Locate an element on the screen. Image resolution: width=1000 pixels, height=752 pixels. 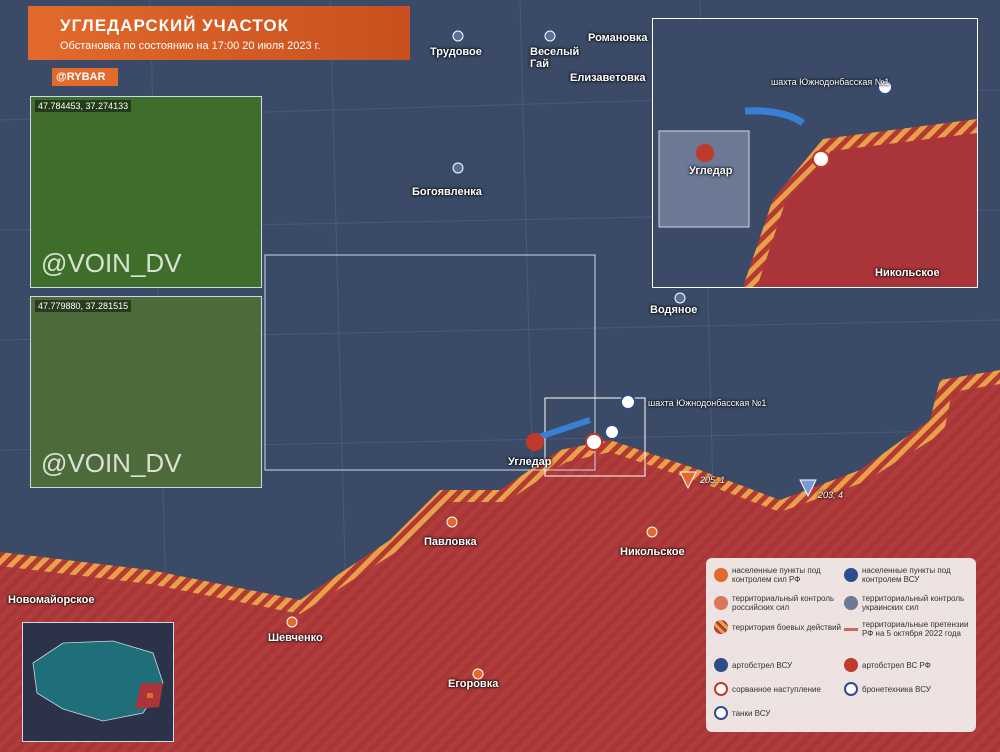
tank-icon is located at coordinates (721, 713).